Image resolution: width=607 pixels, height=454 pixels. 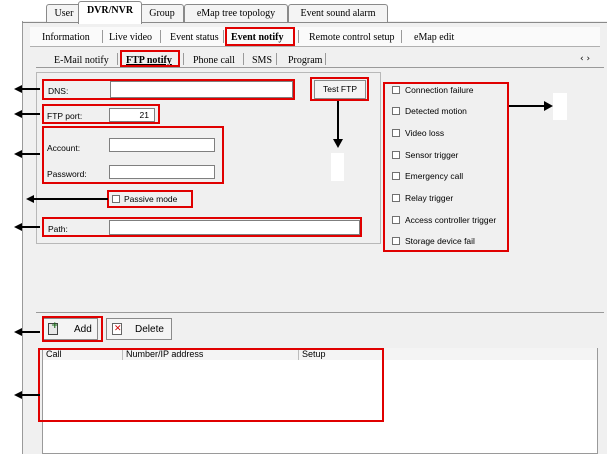 What do you see at coordinates (434, 37) in the screenshot?
I see `nav-emap-edit: eMap edit` at bounding box center [434, 37].